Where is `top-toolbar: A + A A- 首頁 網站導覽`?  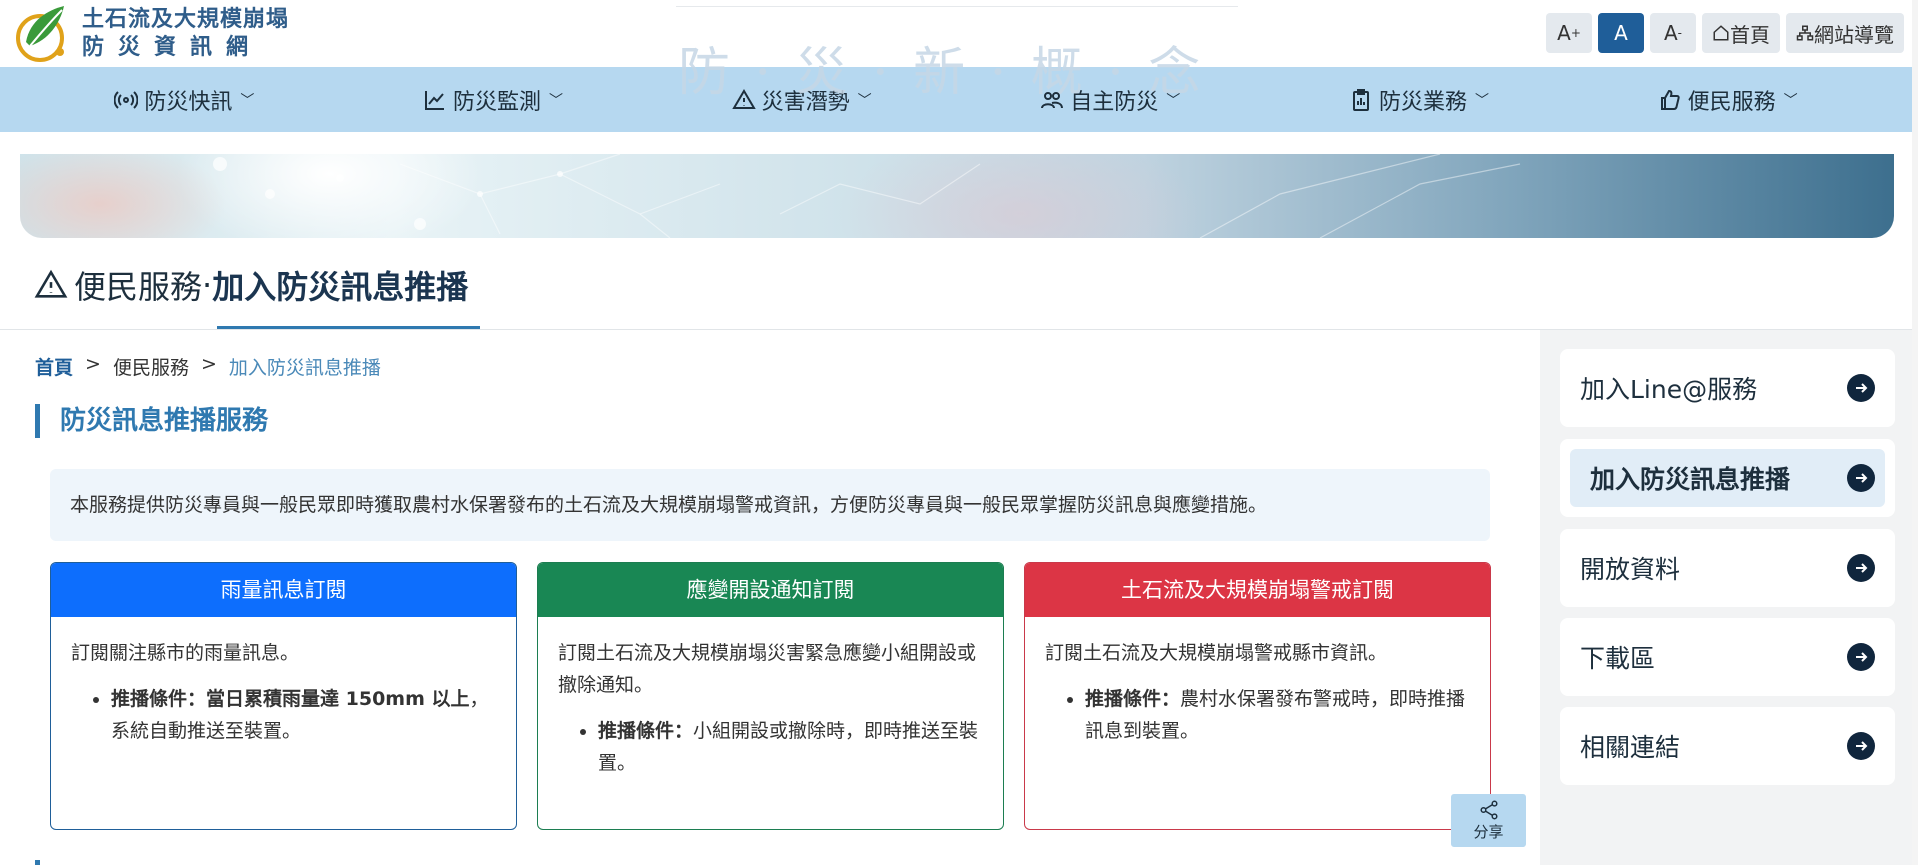
top-toolbar: A + A A- 首頁 網站導覽 is located at coordinates (1725, 33).